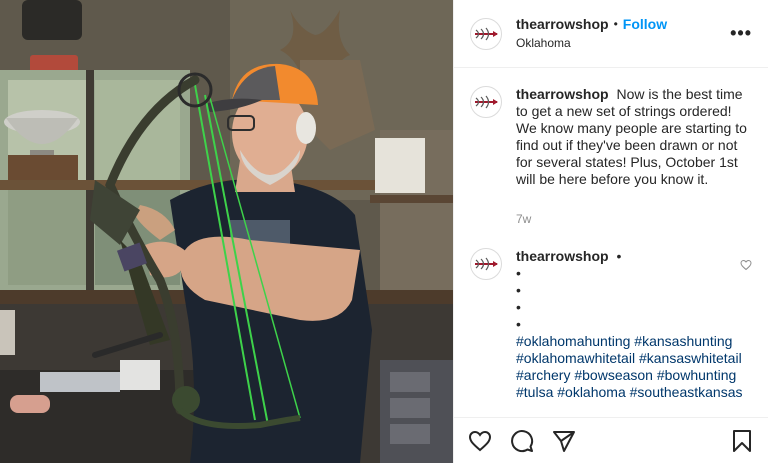 The image size is (768, 463). Describe the element at coordinates (645, 24) in the screenshot. I see `follow-button: Follow` at that location.